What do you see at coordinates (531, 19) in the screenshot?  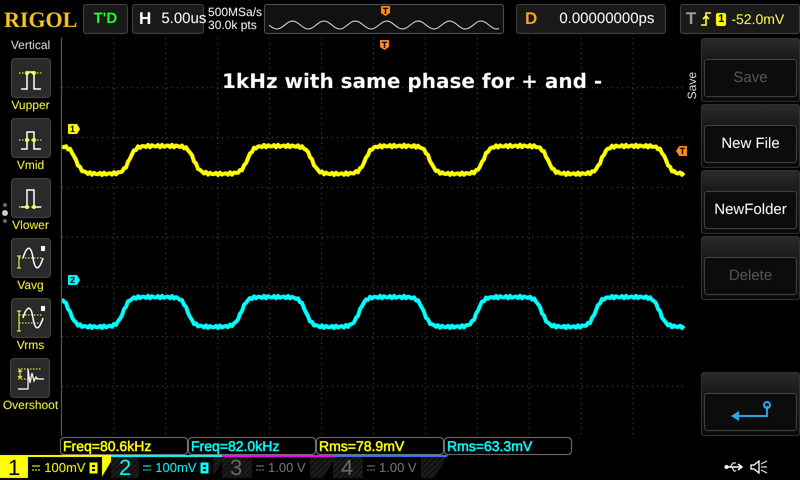 I see `delay-label: D` at bounding box center [531, 19].